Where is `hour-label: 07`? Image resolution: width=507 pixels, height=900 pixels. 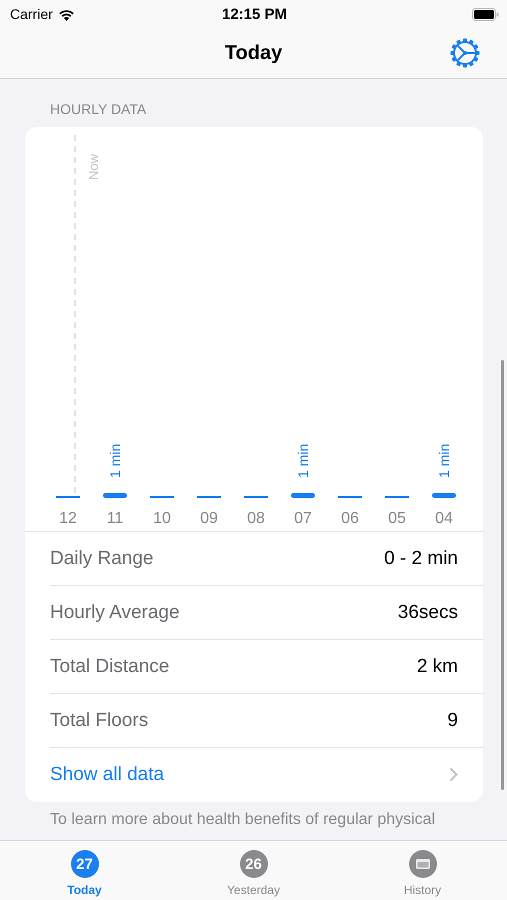 hour-label: 07 is located at coordinates (303, 518).